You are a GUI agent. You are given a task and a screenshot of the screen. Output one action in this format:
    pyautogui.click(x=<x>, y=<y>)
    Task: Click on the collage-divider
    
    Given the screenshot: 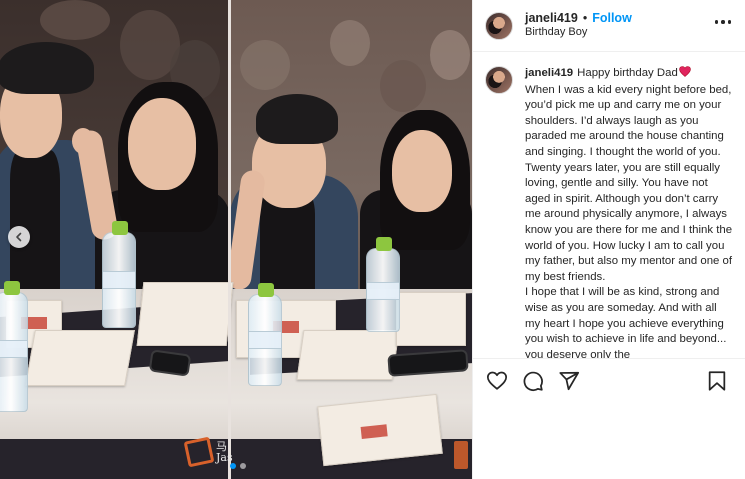 What is the action you would take?
    pyautogui.click(x=229, y=239)
    